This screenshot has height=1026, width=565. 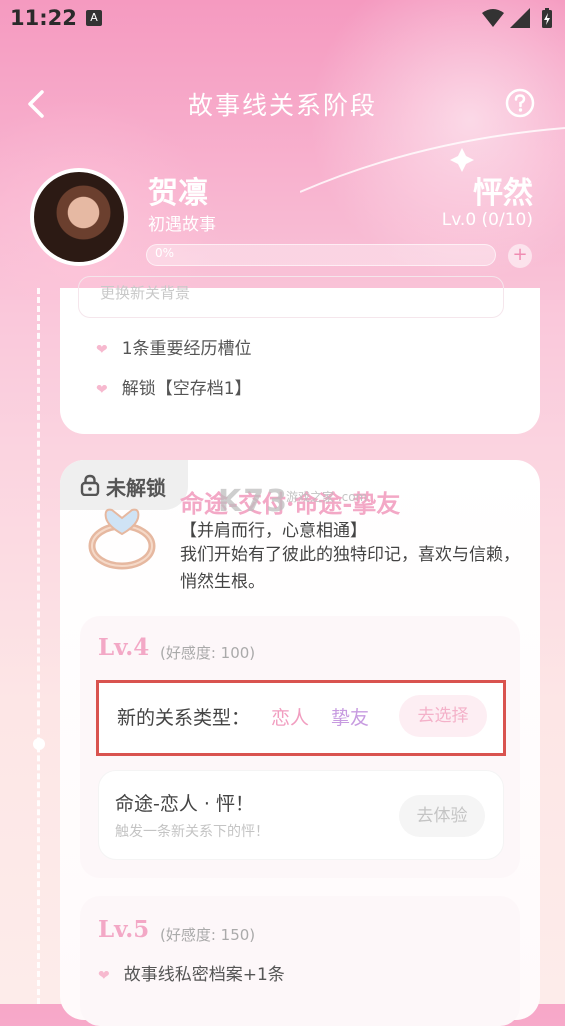 I want to click on help-icon, so click(x=520, y=103).